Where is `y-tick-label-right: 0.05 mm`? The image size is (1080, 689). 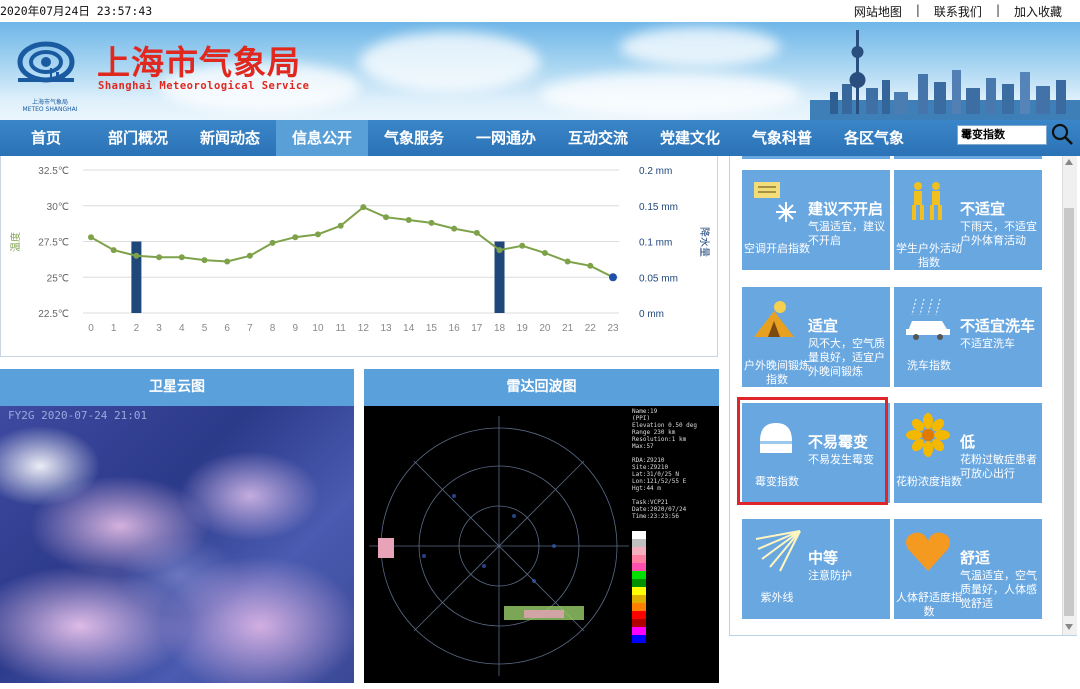 y-tick-label-right: 0.05 mm is located at coordinates (658, 278).